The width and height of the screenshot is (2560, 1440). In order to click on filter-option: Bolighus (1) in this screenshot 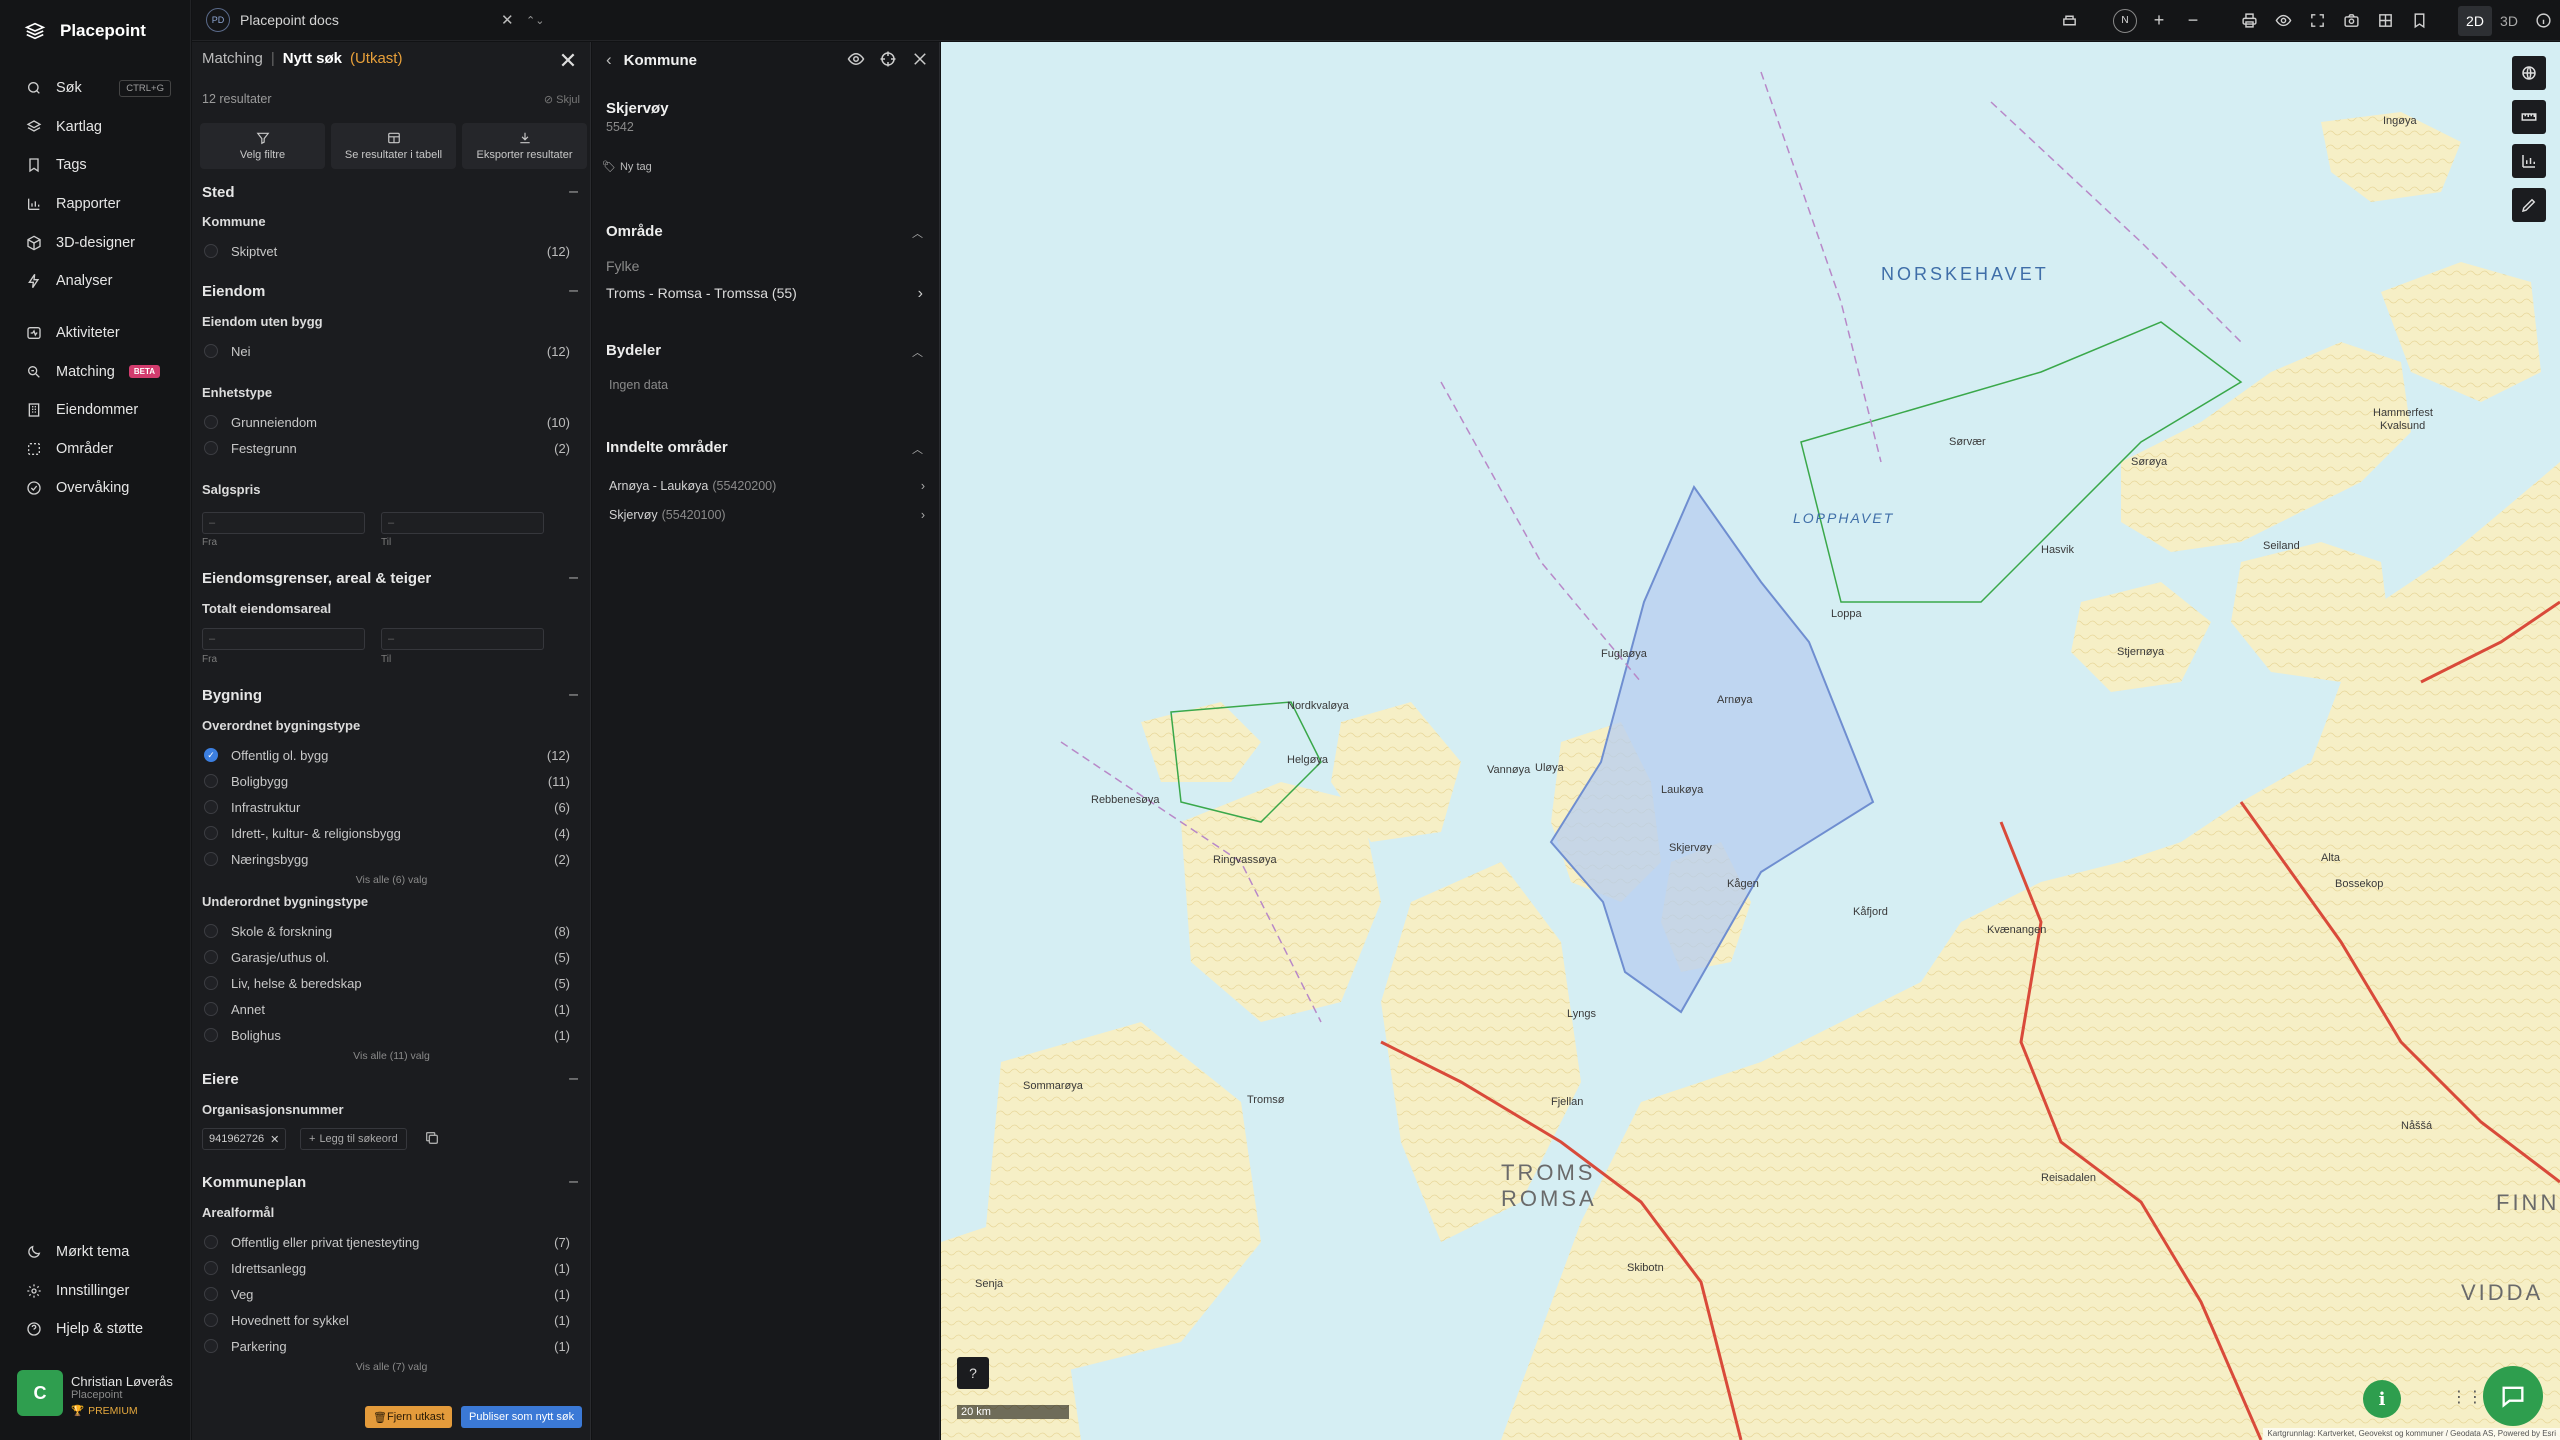, I will do `click(387, 1035)`.